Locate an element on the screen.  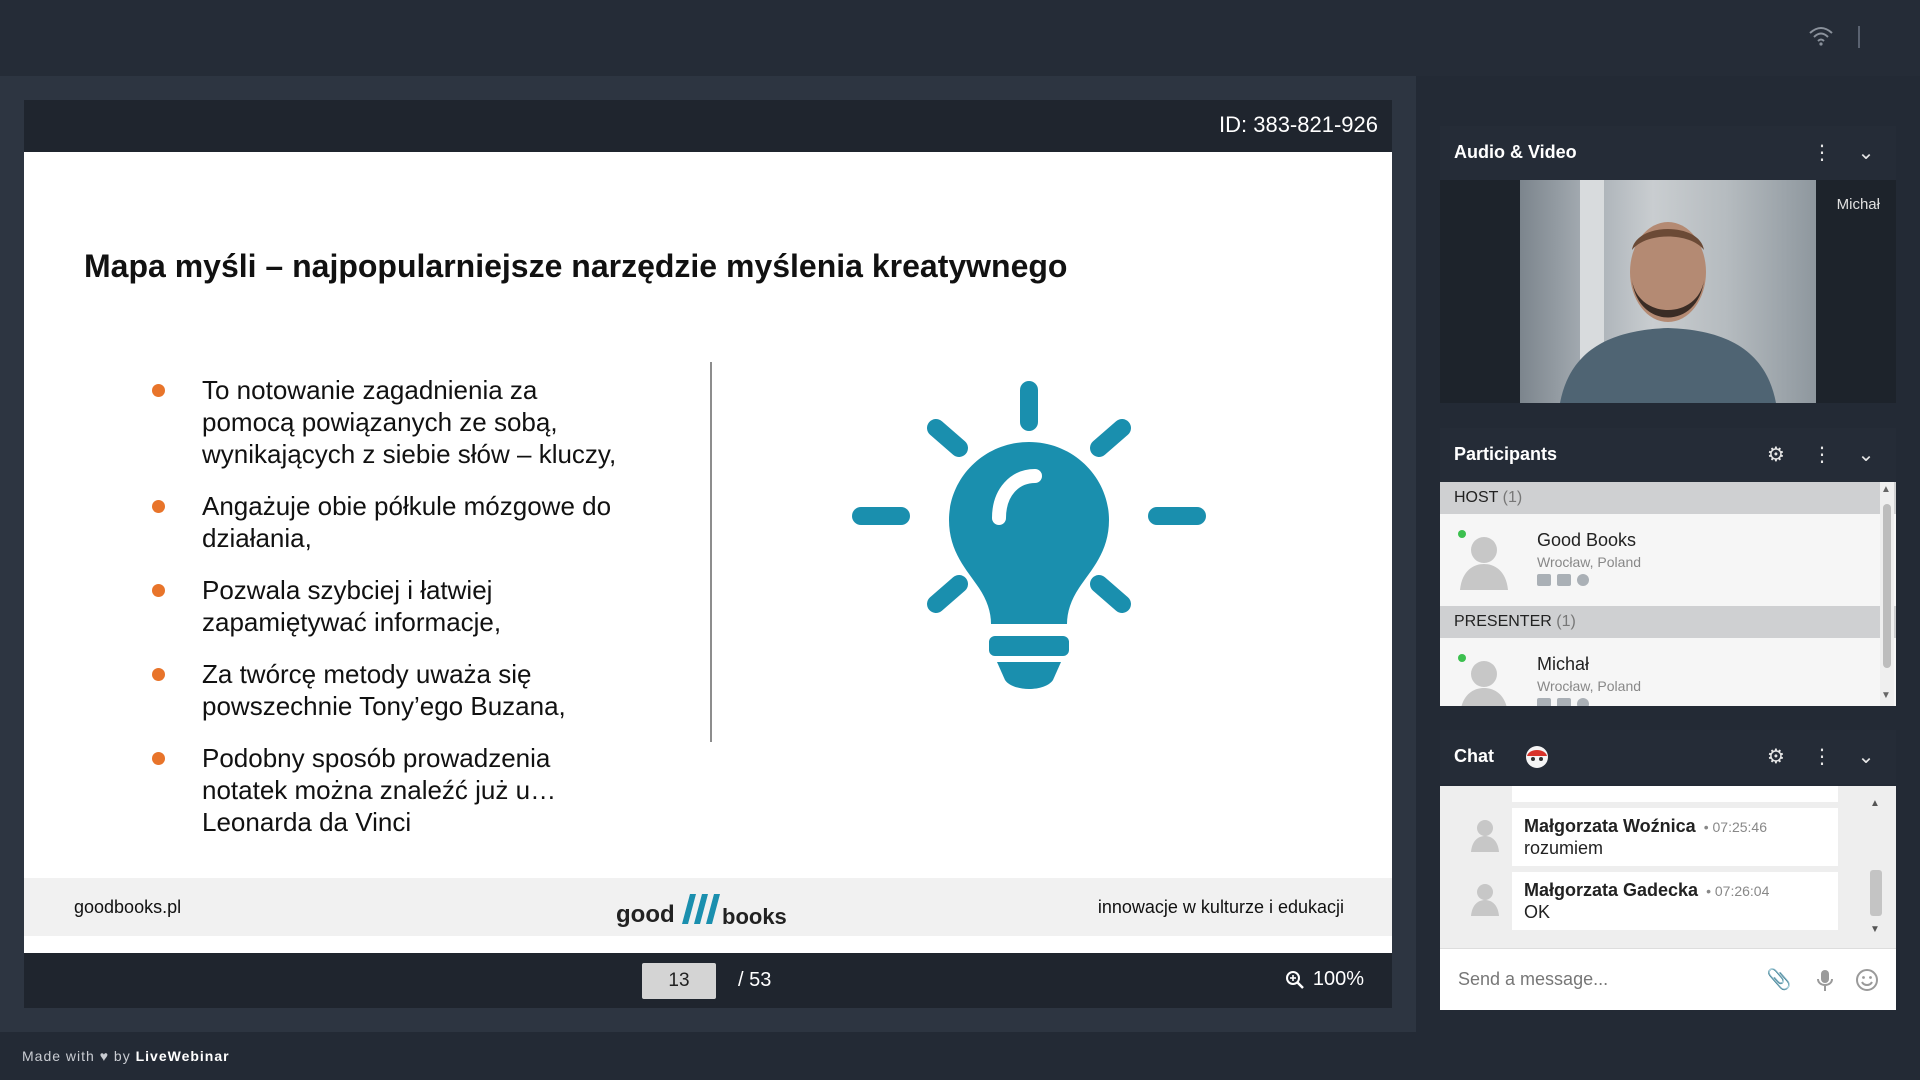
page-total: / 53 is located at coordinates (755, 980).